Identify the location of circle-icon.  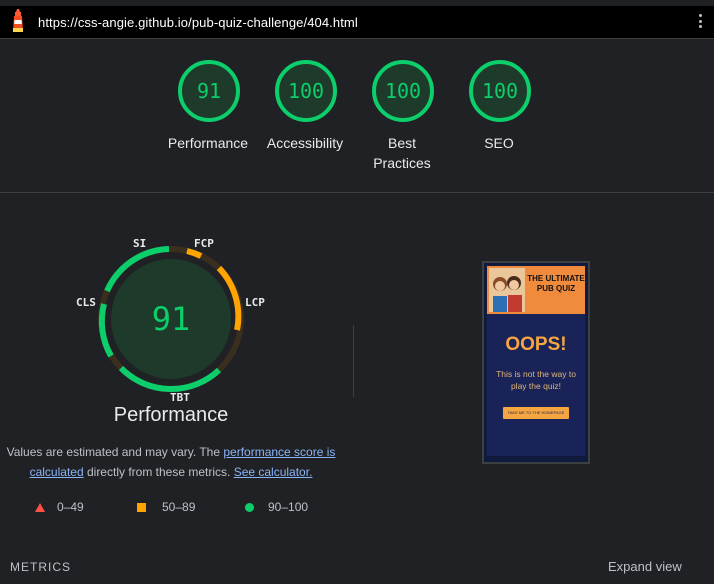
(249, 507).